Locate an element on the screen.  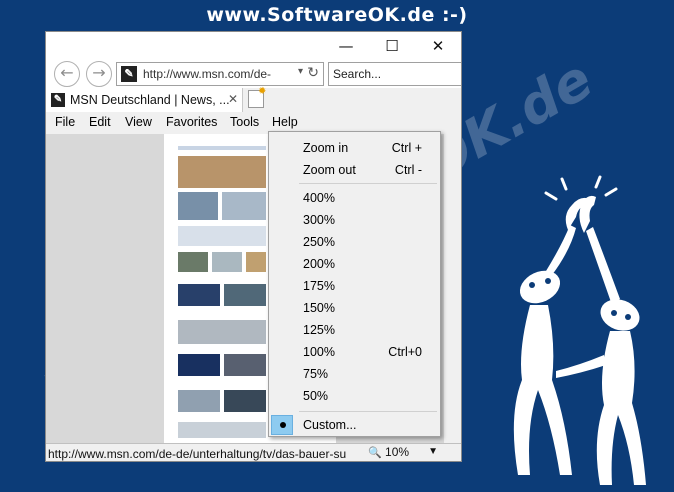
forward-button: → is located at coordinates (99, 74).